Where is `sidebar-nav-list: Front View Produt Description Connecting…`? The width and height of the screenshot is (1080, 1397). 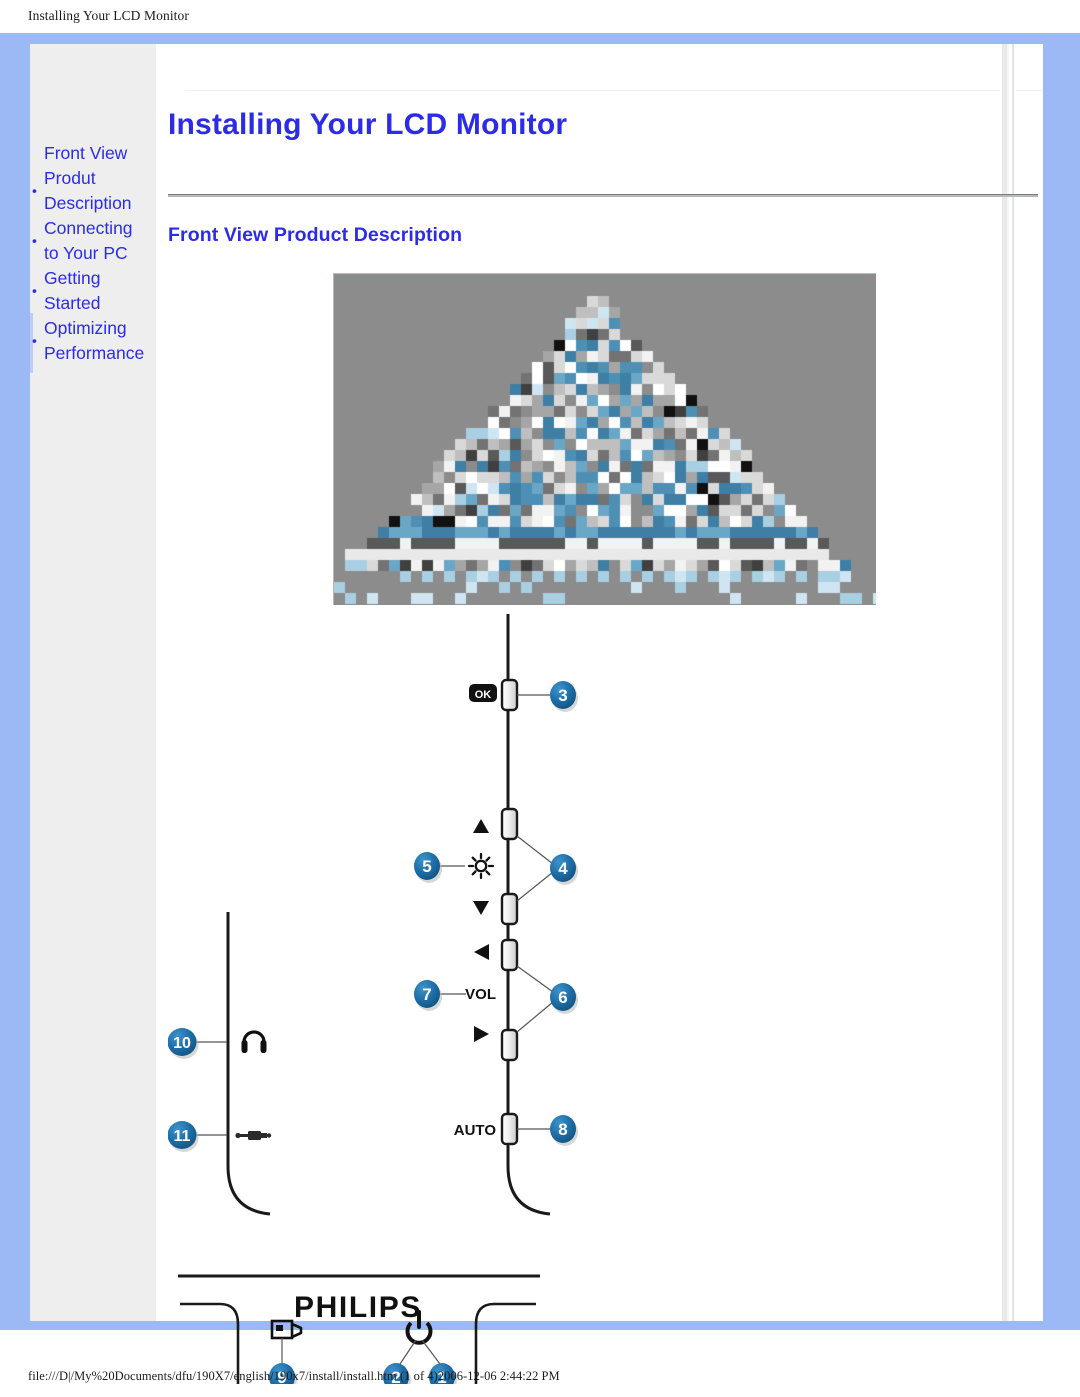
sidebar-nav-list: Front View Produt Description Connecting… is located at coordinates (95, 253).